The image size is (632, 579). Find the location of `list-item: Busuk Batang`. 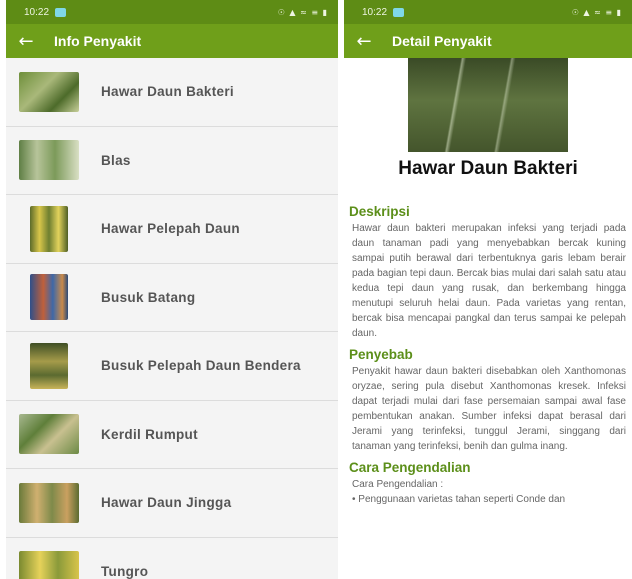

list-item: Busuk Batang is located at coordinates (172, 297).